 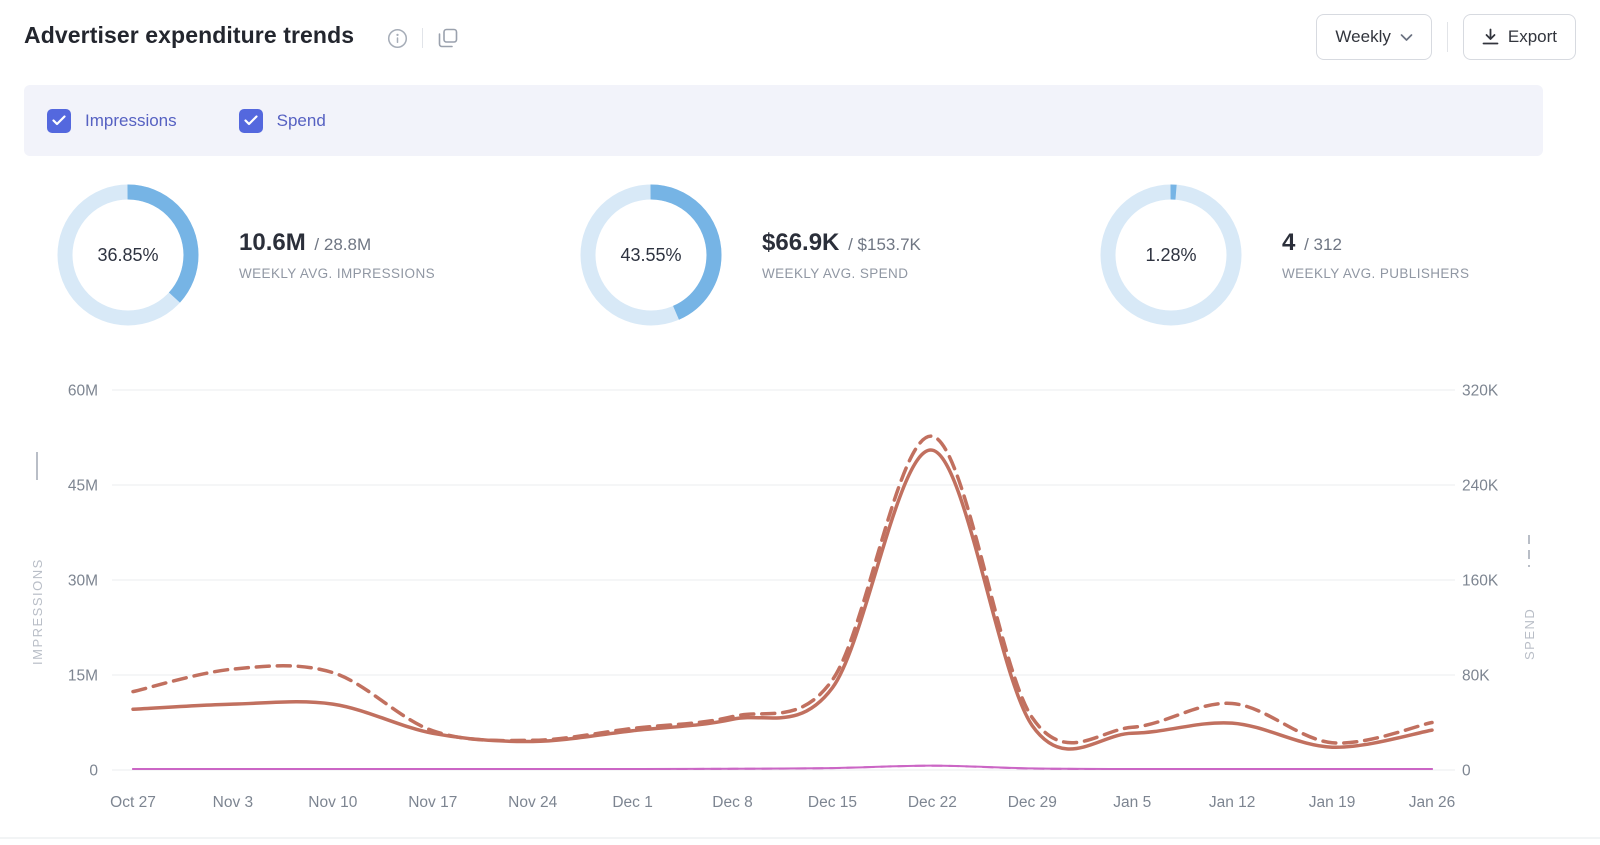 What do you see at coordinates (882, 244) in the screenshot?
I see `stat-total: / $153.7K` at bounding box center [882, 244].